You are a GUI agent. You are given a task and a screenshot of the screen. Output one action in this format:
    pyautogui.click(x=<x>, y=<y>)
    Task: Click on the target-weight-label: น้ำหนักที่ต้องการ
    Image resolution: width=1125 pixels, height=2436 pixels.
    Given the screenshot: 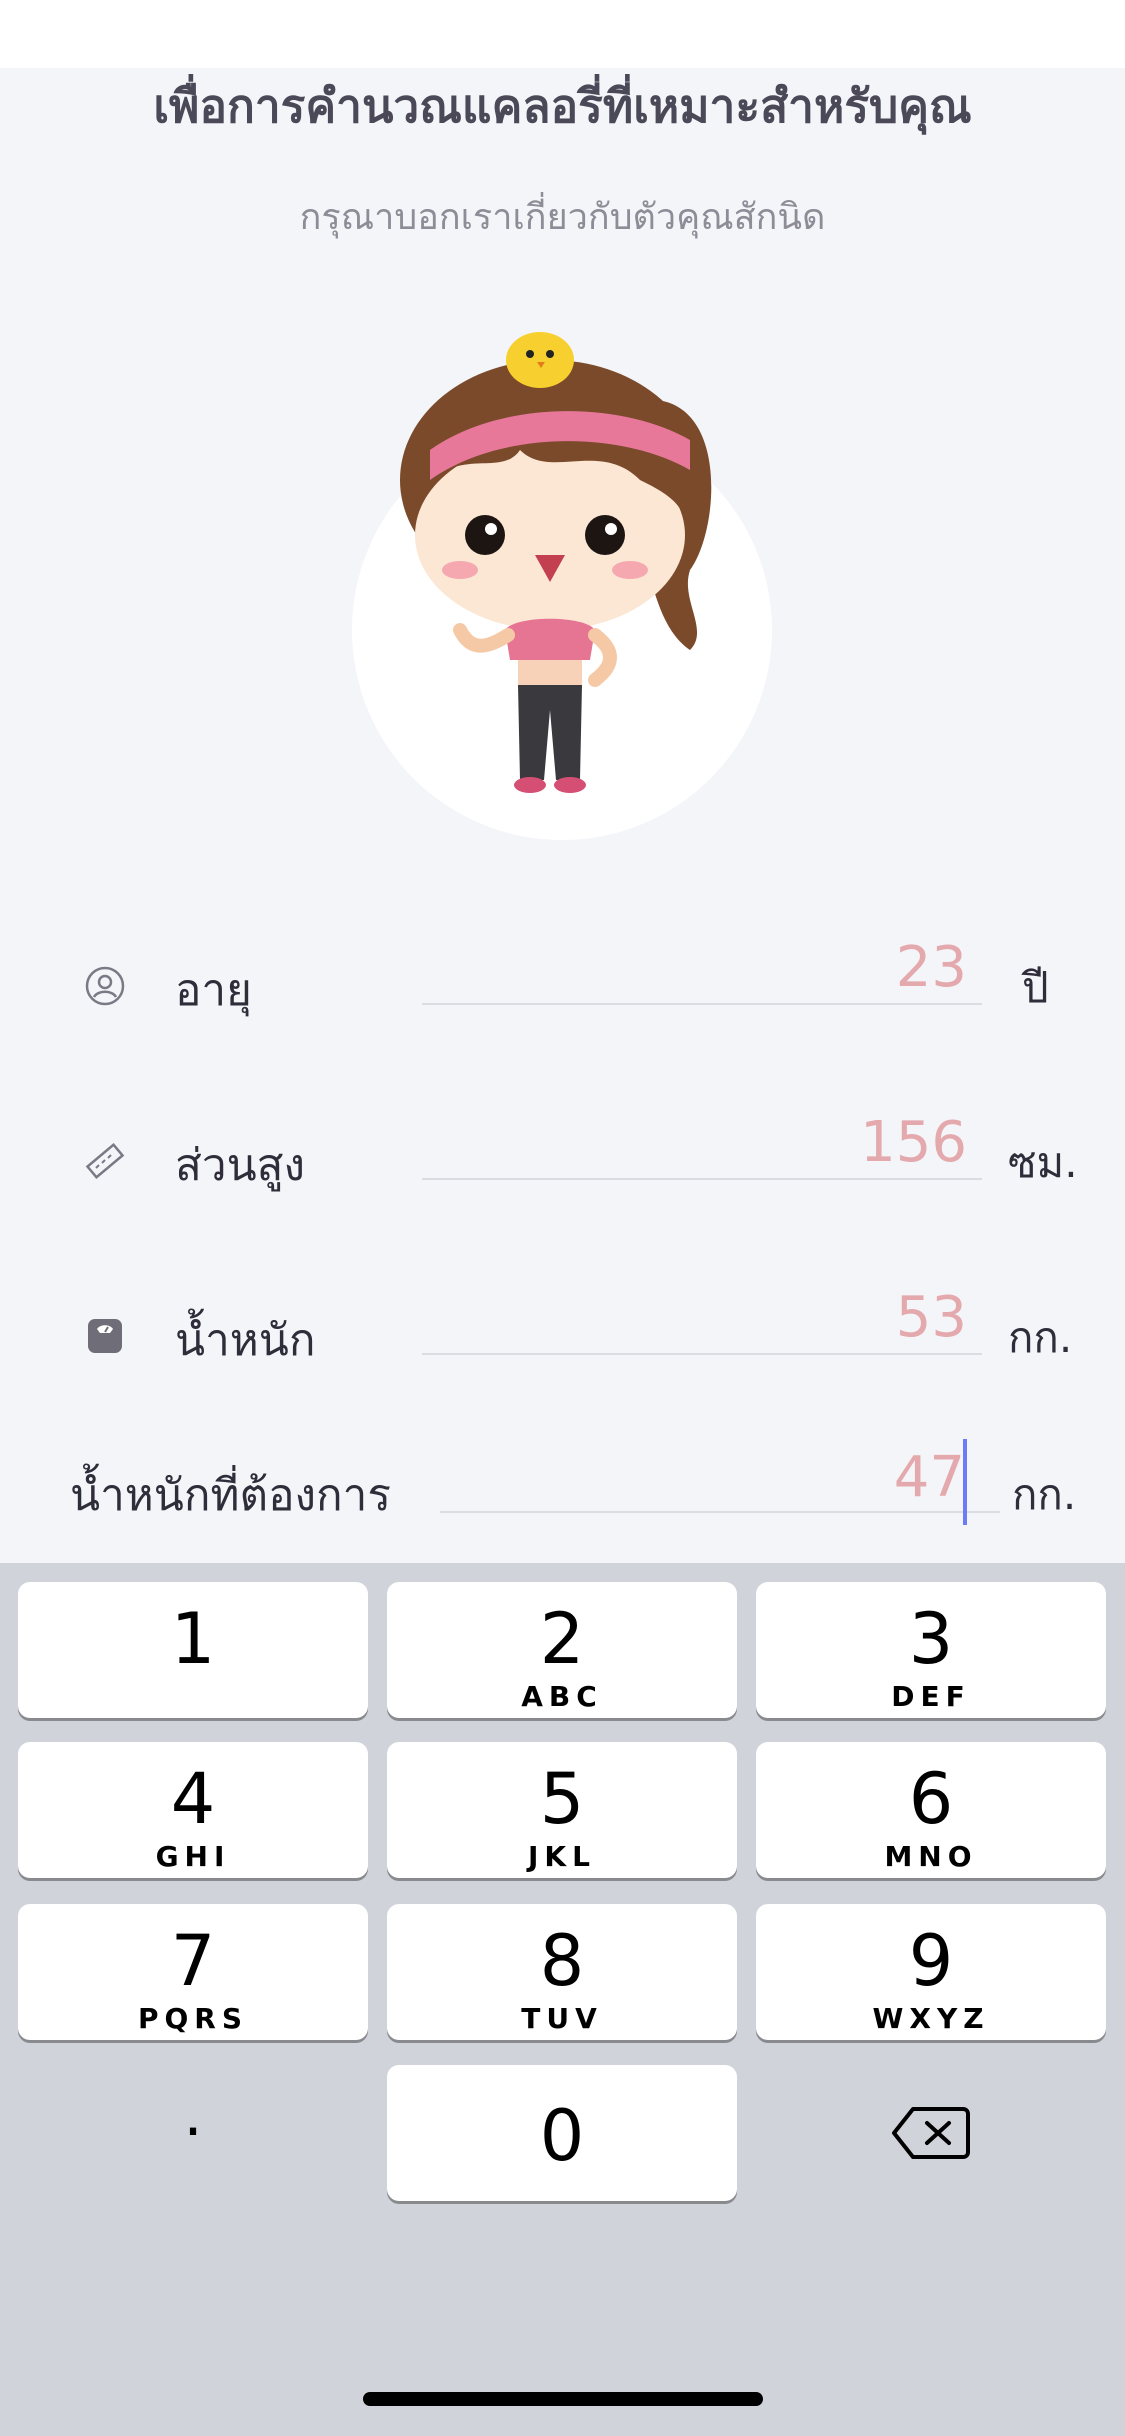 What is the action you would take?
    pyautogui.click(x=230, y=1495)
    